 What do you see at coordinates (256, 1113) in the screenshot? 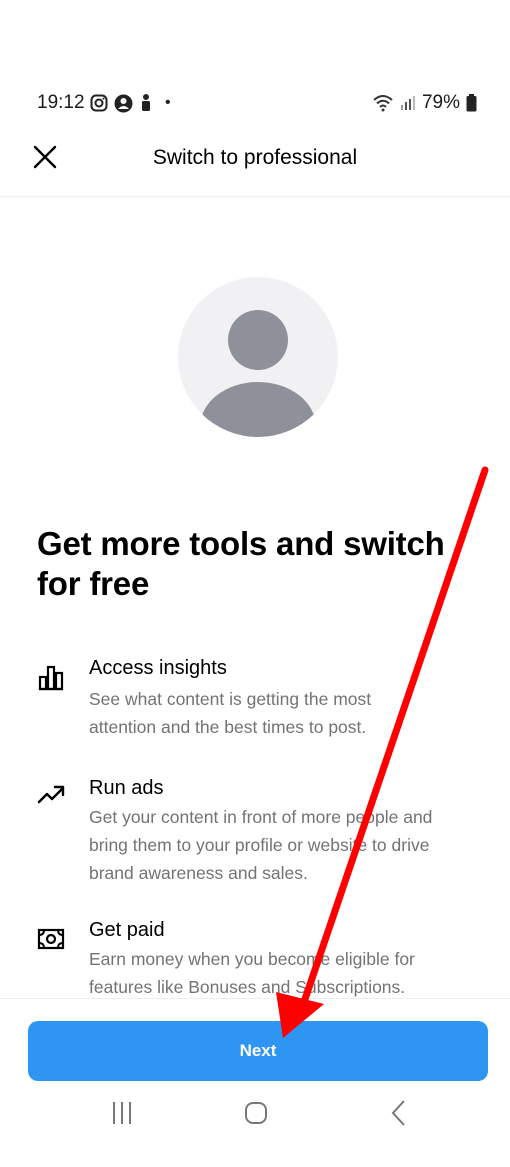
I see `home-icon` at bounding box center [256, 1113].